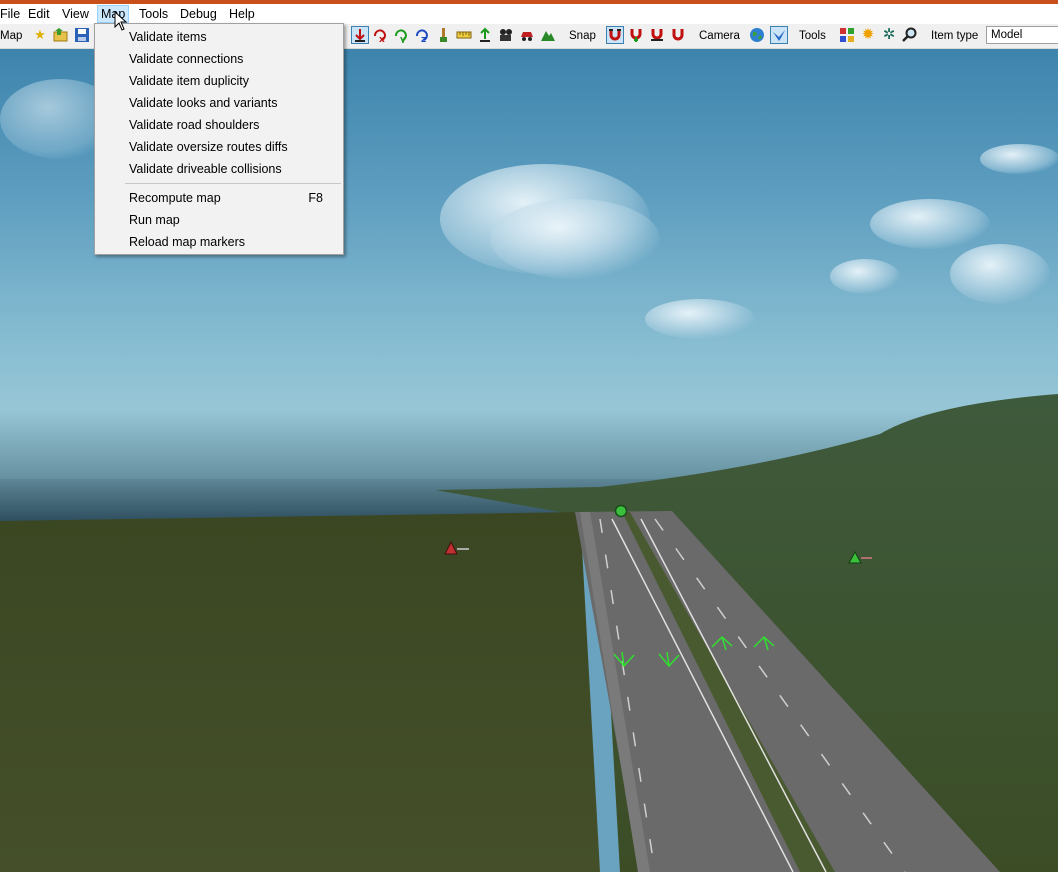  What do you see at coordinates (757, 35) in the screenshot?
I see `globe-icon` at bounding box center [757, 35].